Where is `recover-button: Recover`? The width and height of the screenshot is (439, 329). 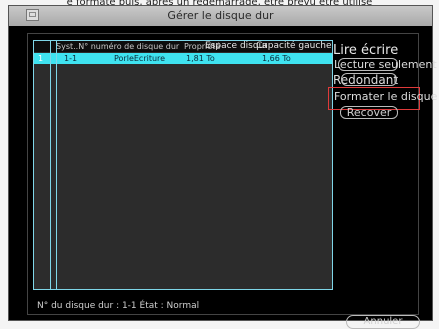
recover-button: Recover is located at coordinates (369, 112).